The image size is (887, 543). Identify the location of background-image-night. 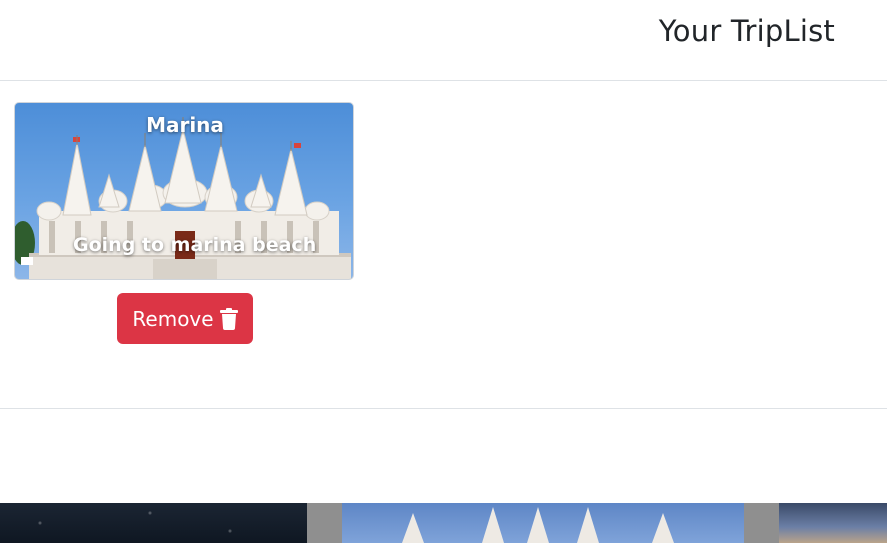
(153, 523).